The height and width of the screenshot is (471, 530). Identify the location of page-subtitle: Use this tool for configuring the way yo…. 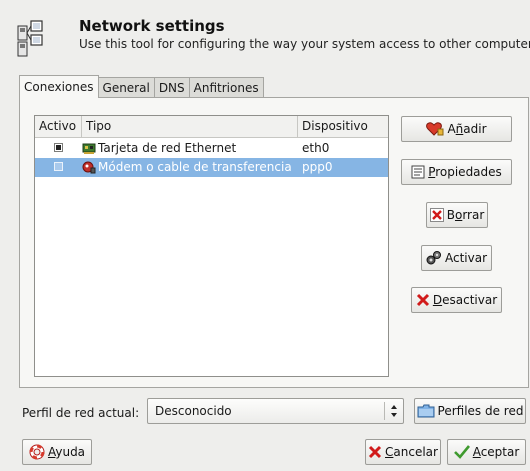
(304, 44).